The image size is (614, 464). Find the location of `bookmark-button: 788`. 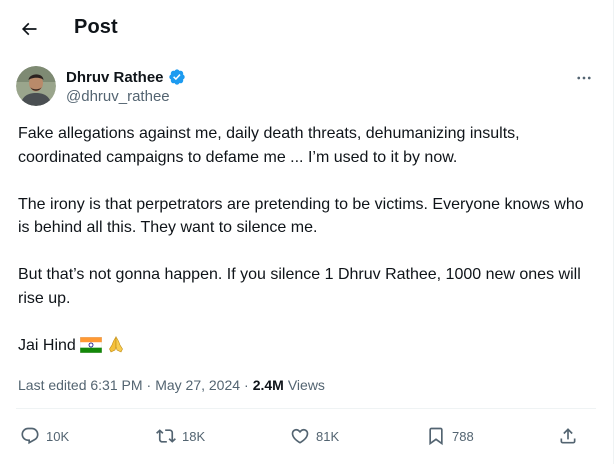

bookmark-button: 788 is located at coordinates (450, 436).